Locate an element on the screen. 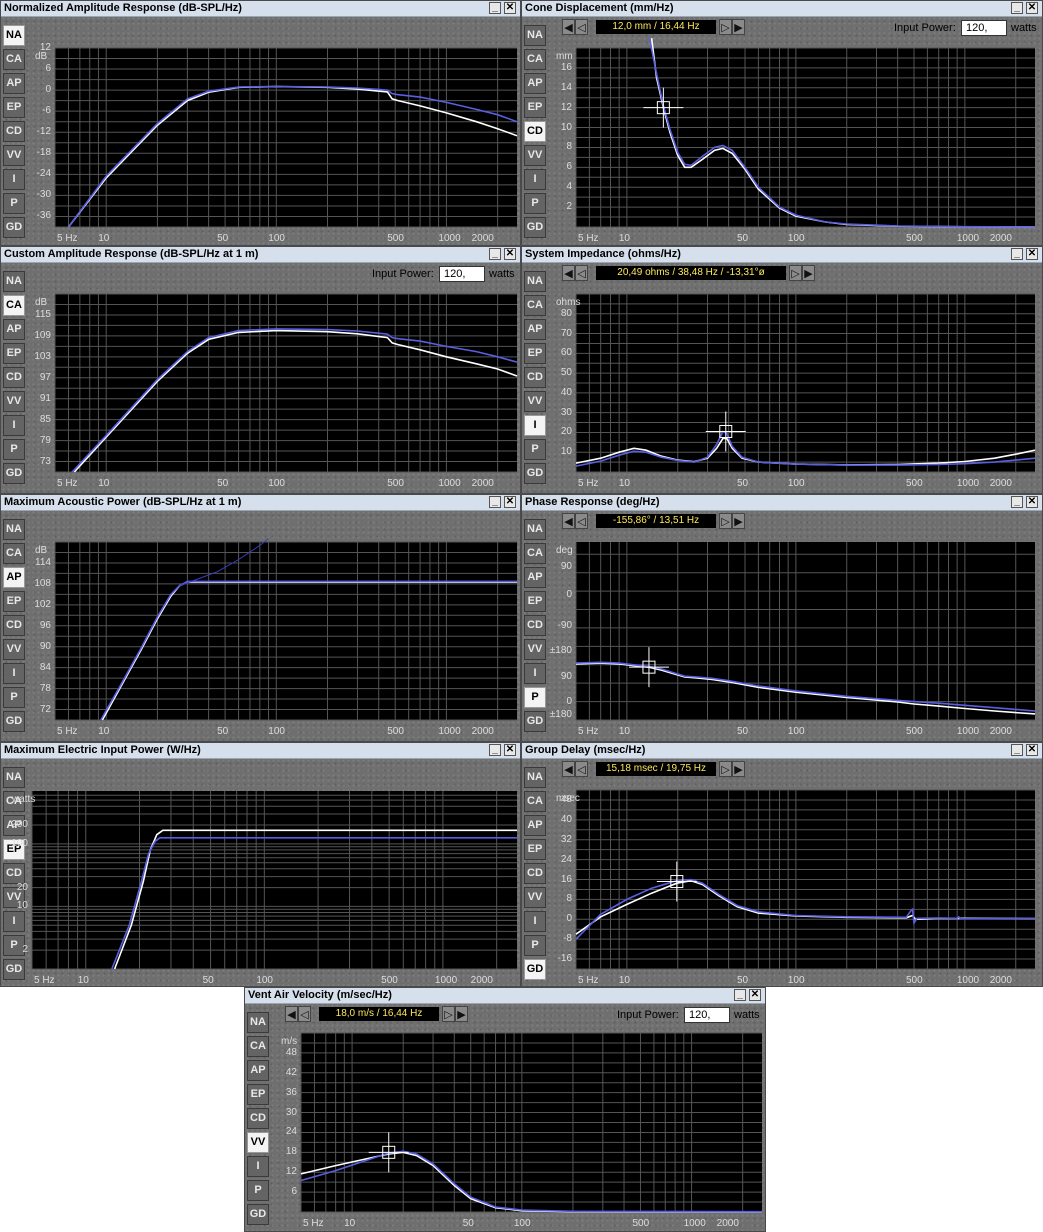  x-tick-label: 5 Hz is located at coordinates (44, 980).